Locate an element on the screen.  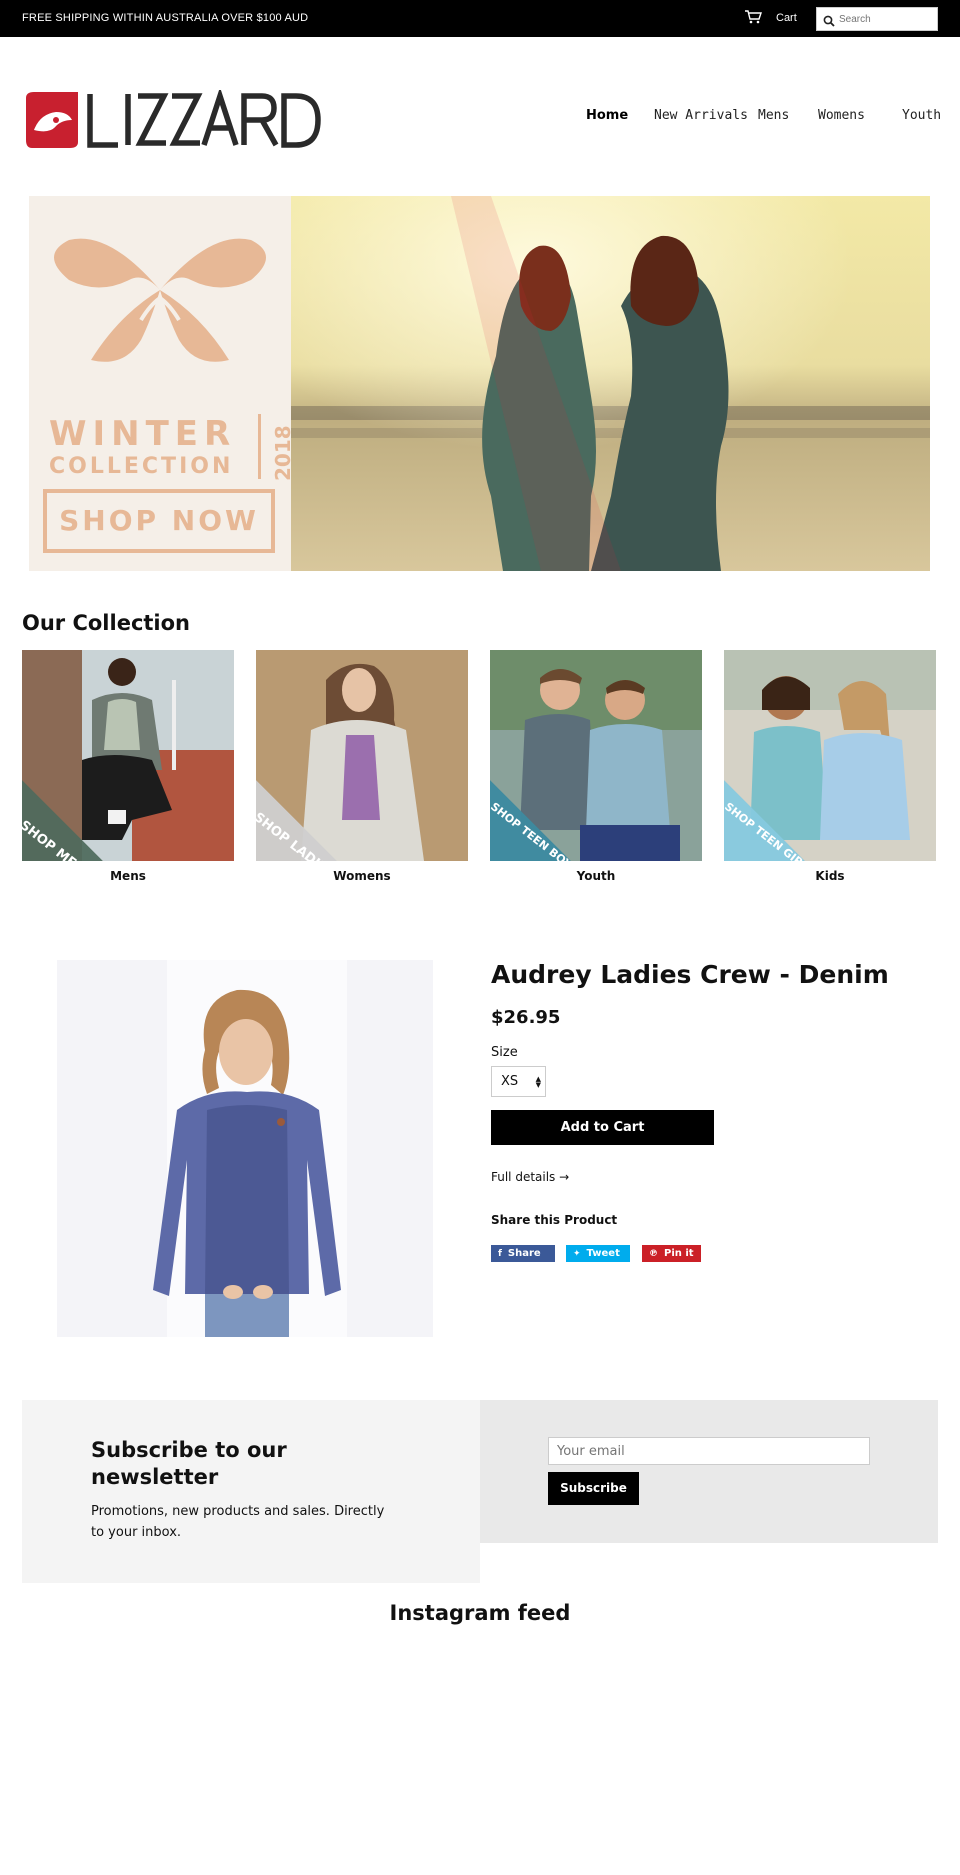
nav-new-arrivals: New Arrivals is located at coordinates (701, 115).